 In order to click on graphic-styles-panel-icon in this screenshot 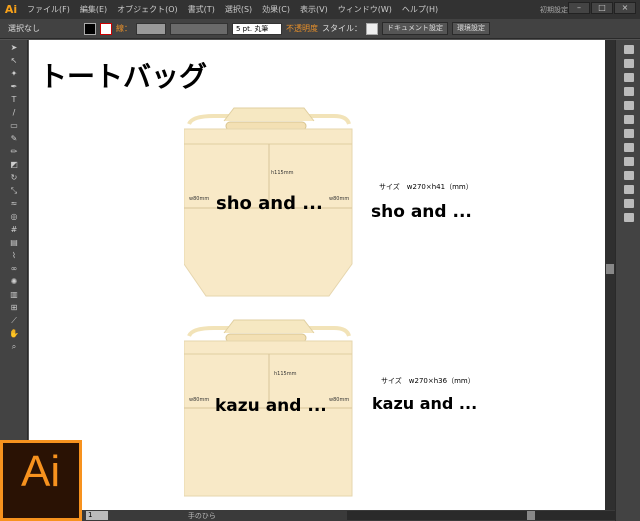, I will do `click(629, 161)`.